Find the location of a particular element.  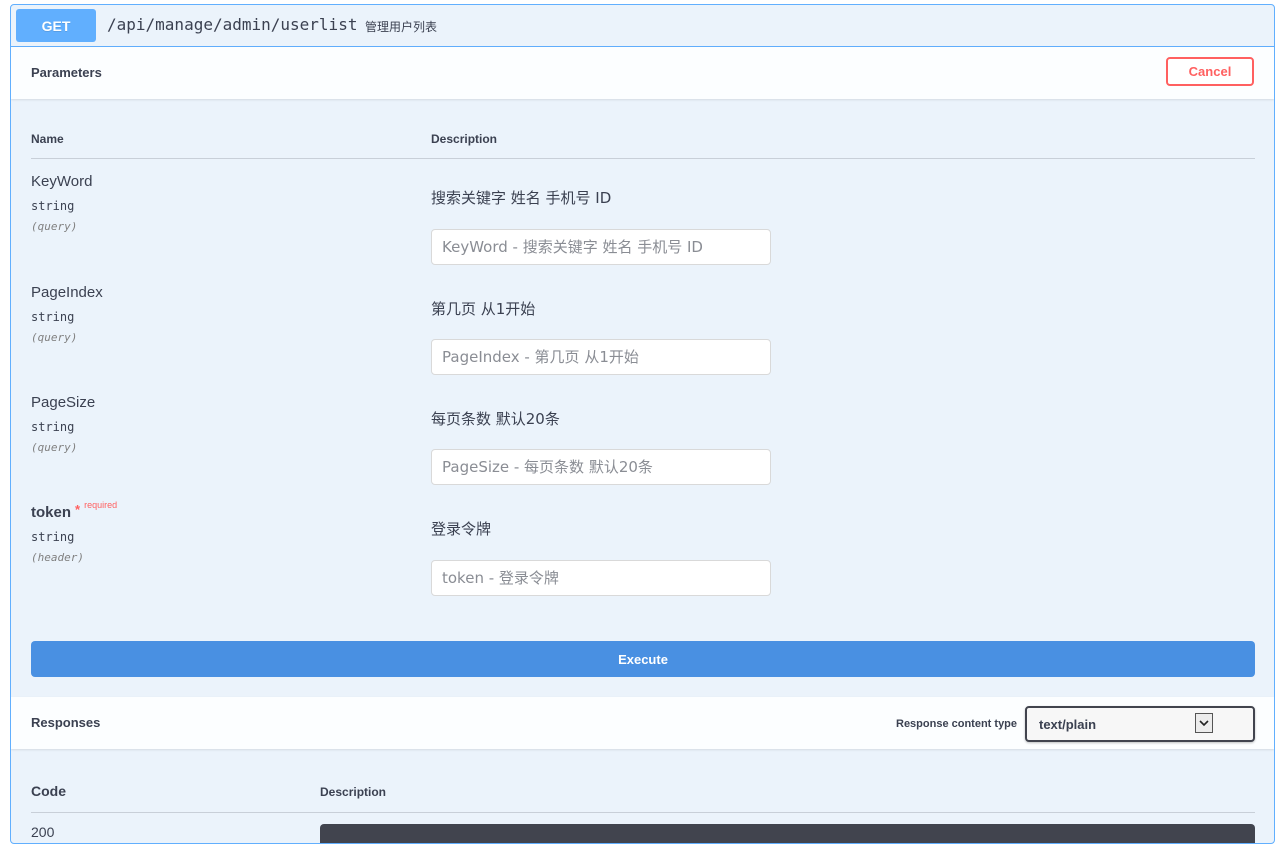

select-value: text/plain is located at coordinates (1068, 724).